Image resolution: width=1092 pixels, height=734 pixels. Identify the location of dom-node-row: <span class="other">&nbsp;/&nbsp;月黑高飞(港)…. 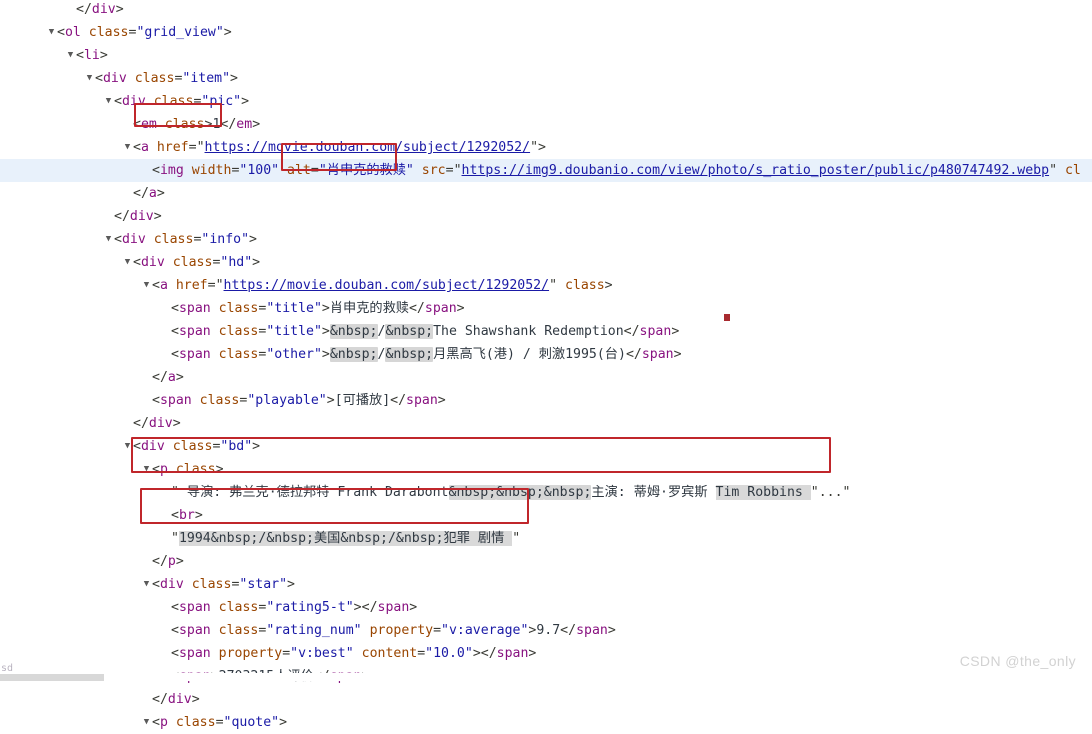
(546, 354).